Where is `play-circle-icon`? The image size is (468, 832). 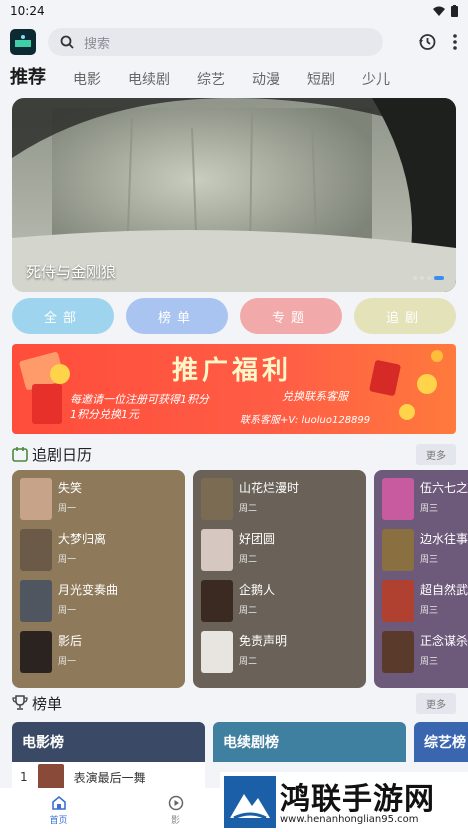 play-circle-icon is located at coordinates (175, 802).